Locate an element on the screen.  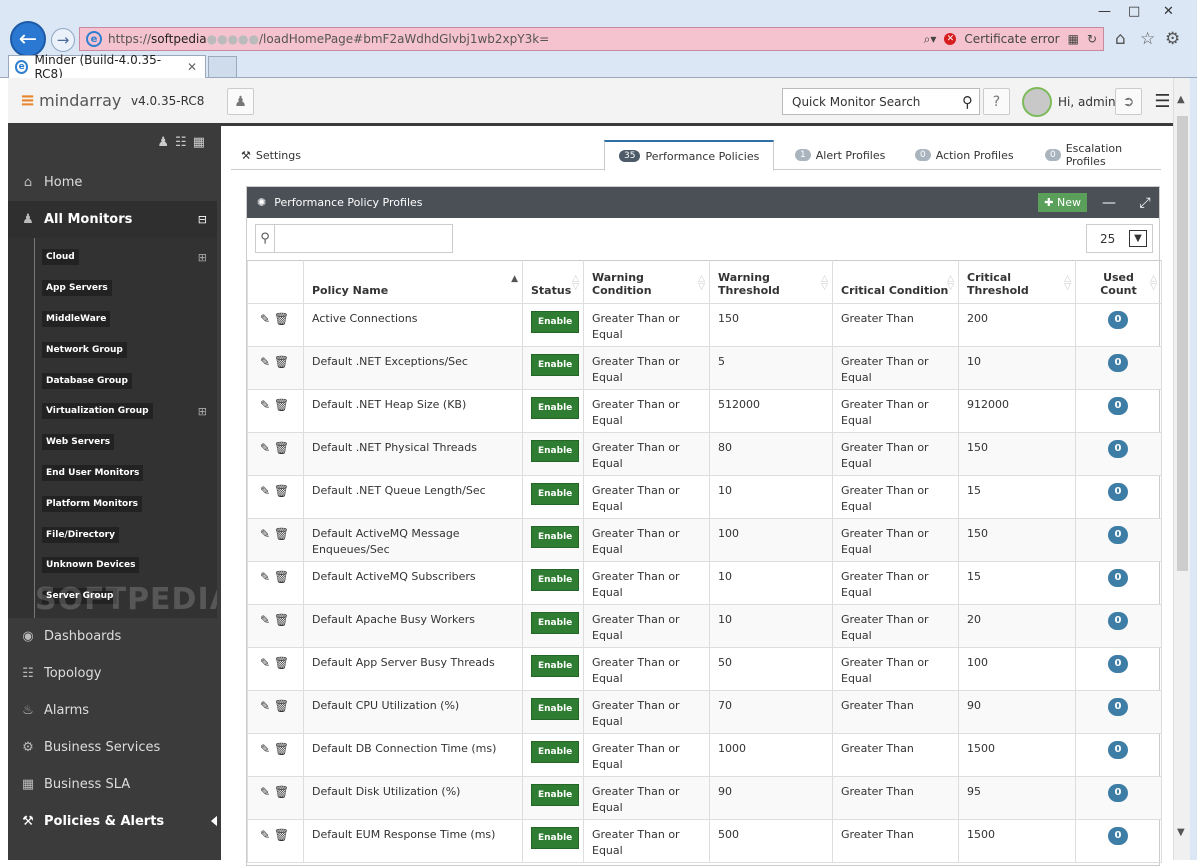
search-icon: ⚲ is located at coordinates (967, 102).